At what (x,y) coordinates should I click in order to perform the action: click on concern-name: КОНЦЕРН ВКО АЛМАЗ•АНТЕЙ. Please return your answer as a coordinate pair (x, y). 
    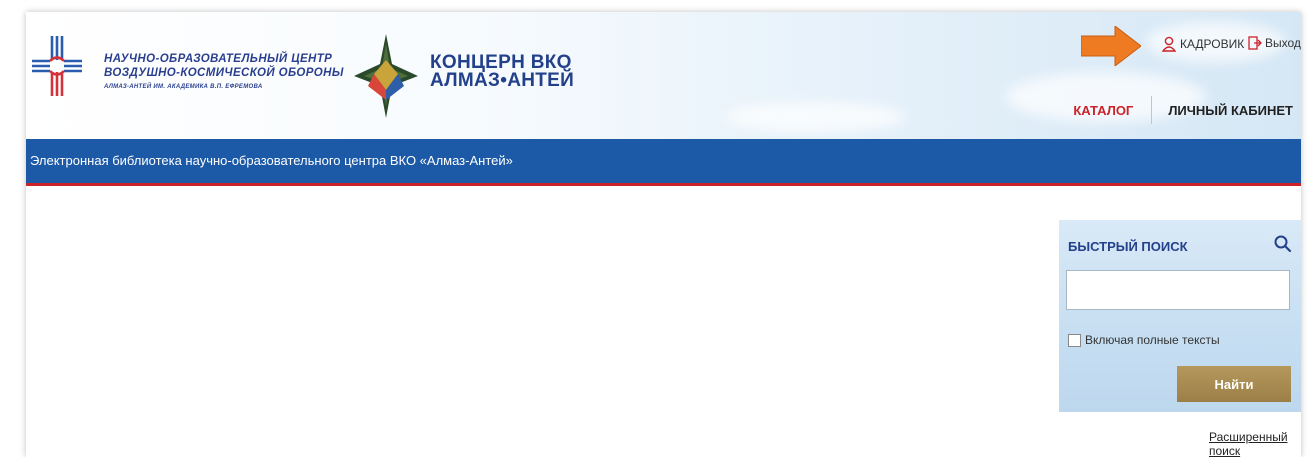
    Looking at the image, I should click on (502, 72).